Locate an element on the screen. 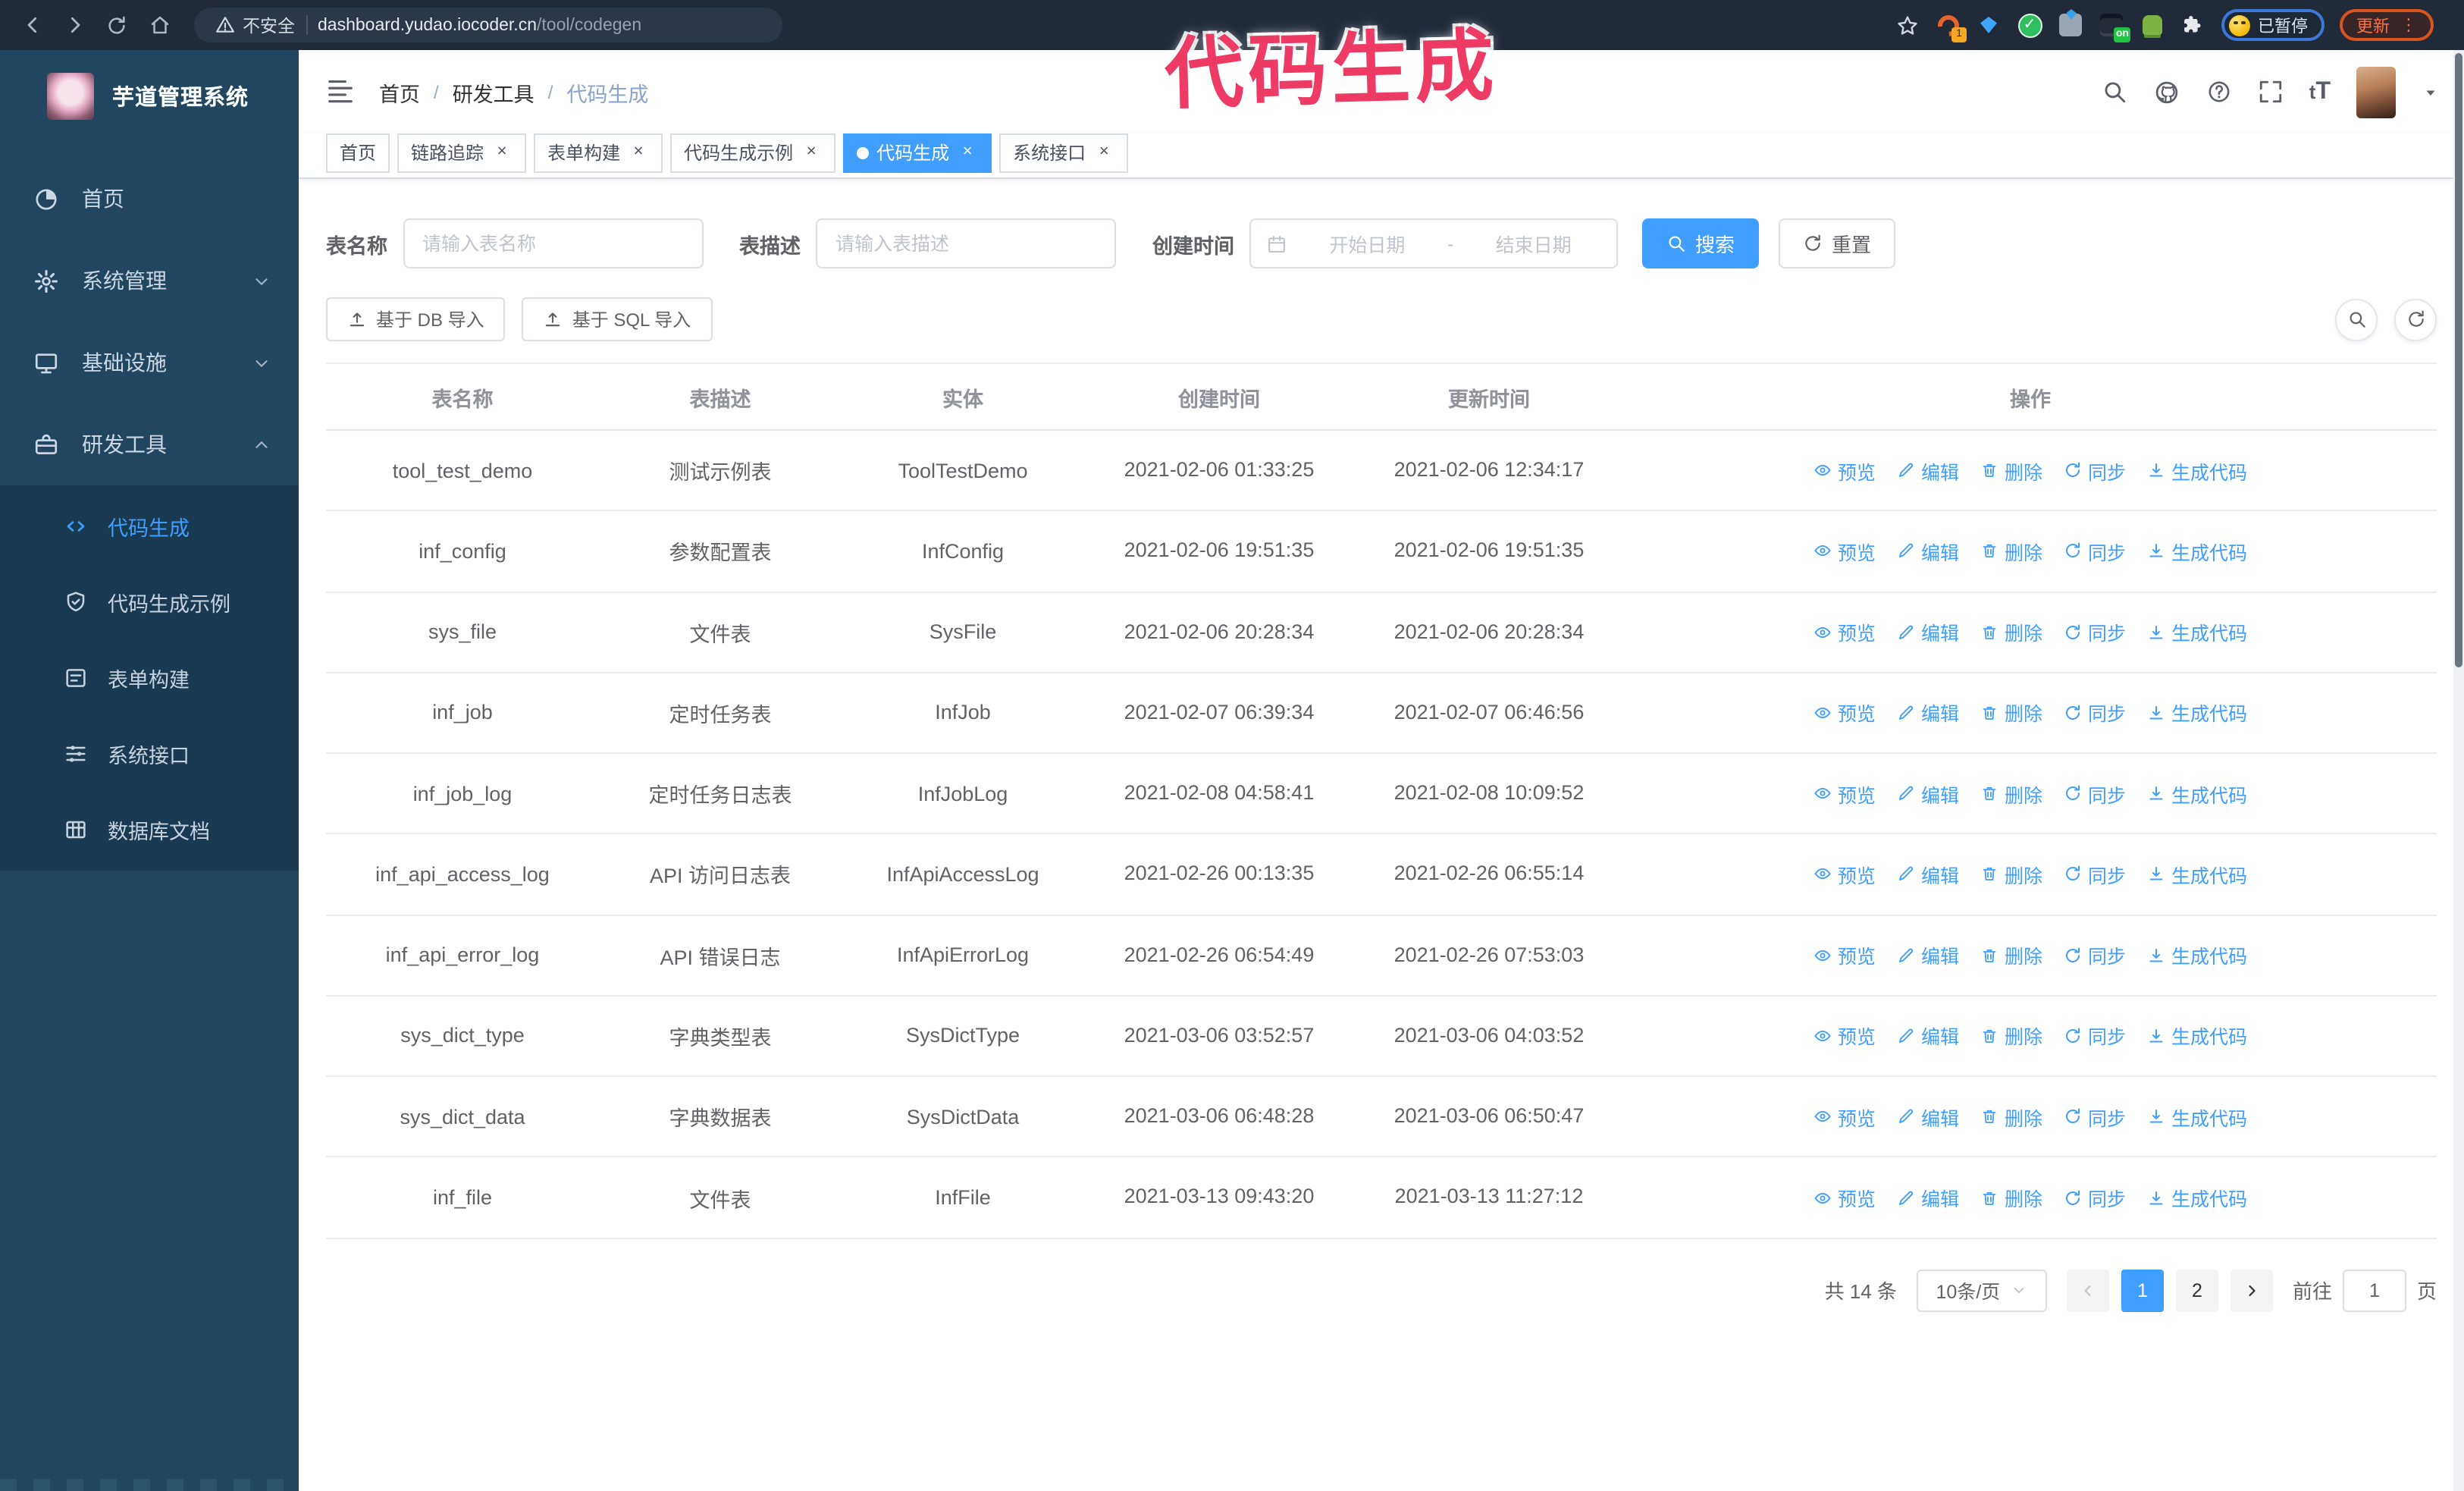 Image resolution: width=2464 pixels, height=1491 pixels. sidebar-item-form-builder: 表单构建 is located at coordinates (150, 678).